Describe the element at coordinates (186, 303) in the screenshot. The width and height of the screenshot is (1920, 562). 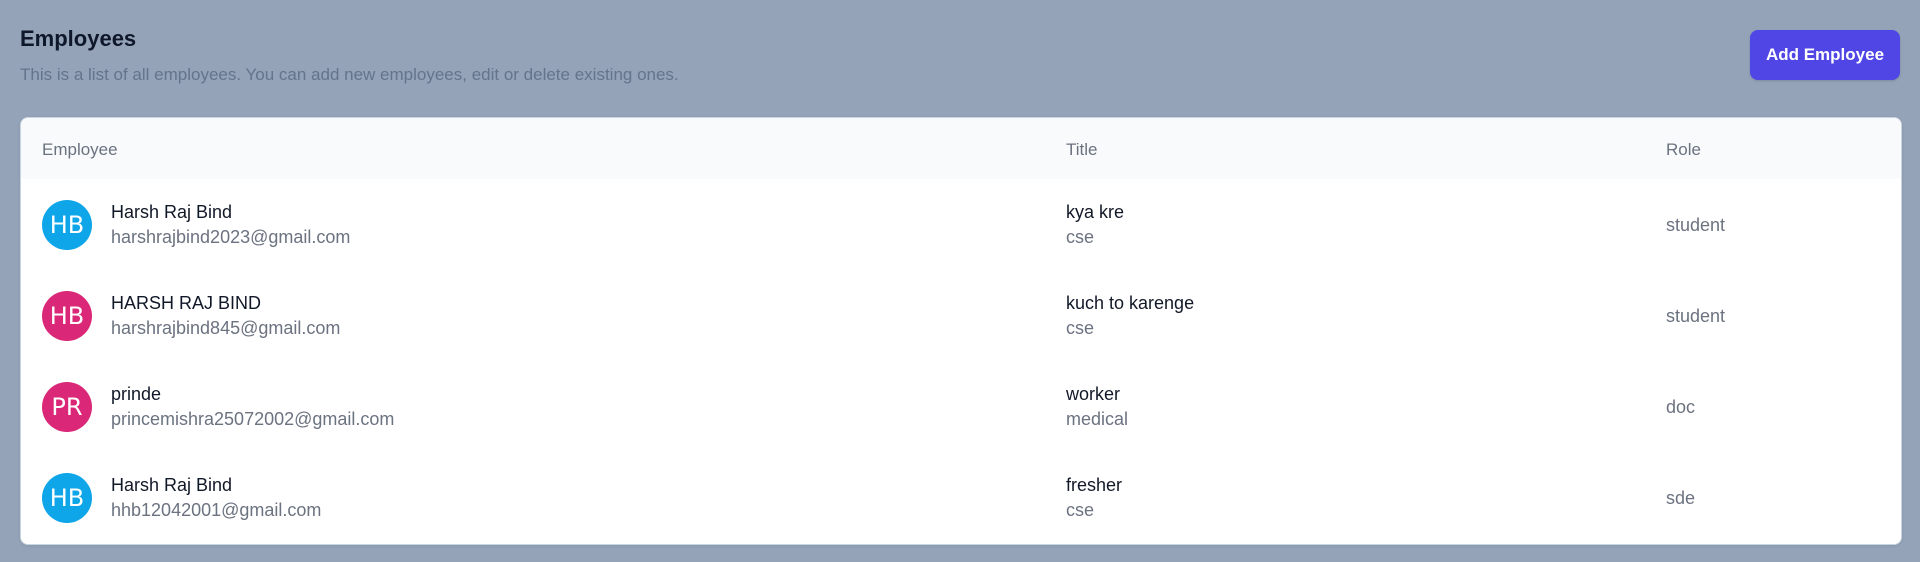
I see `employee-name: HARSH RAJ BIND` at that location.